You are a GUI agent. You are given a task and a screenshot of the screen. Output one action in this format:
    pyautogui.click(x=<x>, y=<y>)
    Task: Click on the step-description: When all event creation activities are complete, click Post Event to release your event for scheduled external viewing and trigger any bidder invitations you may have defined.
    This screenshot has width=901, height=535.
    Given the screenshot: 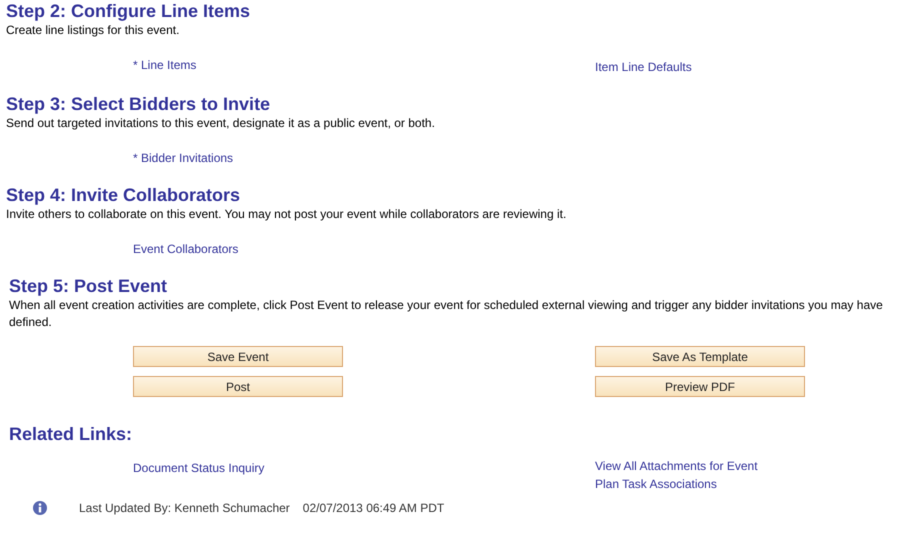 What is the action you would take?
    pyautogui.click(x=446, y=314)
    